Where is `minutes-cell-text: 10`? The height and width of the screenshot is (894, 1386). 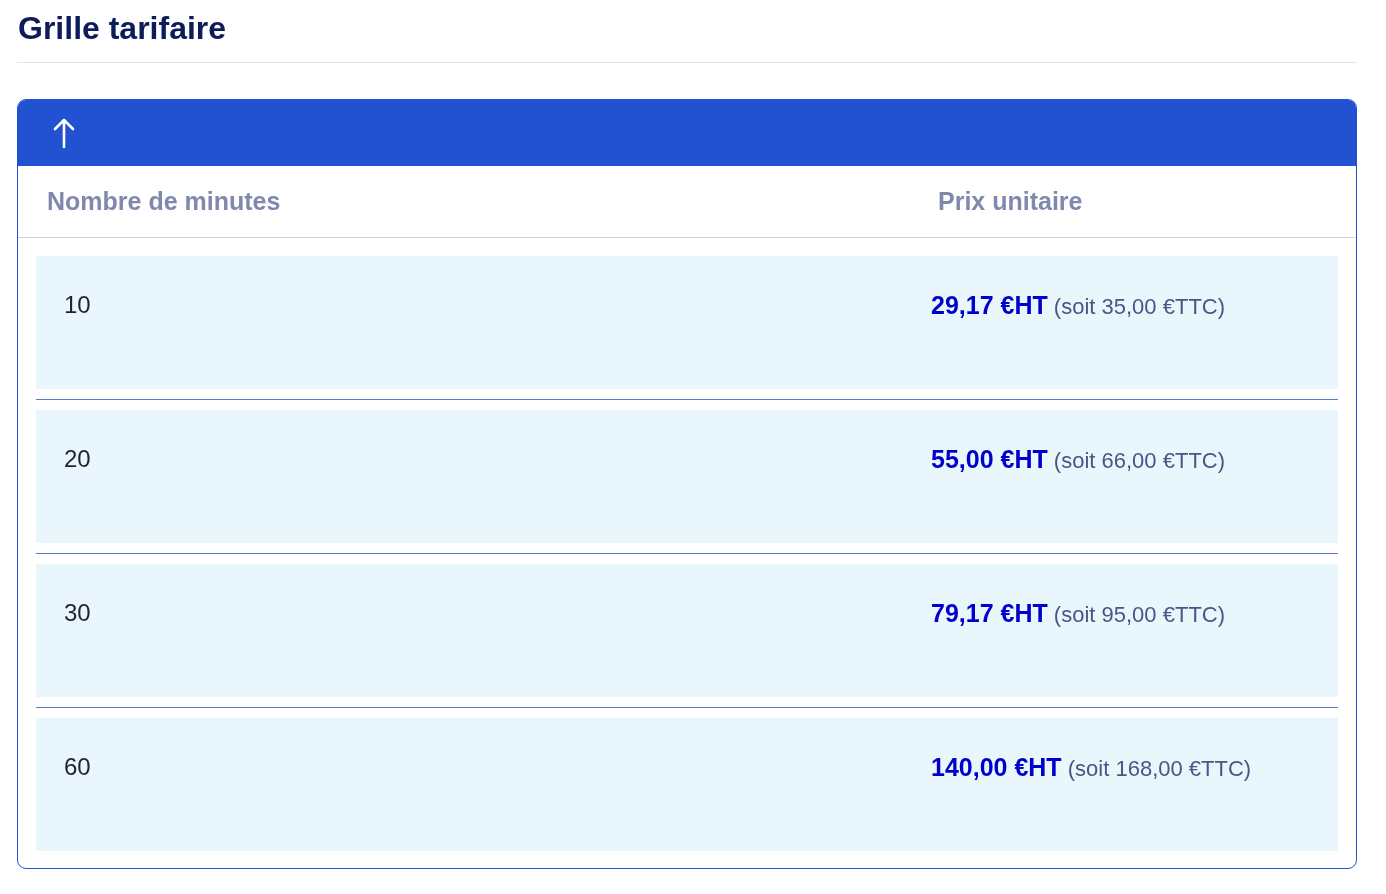
minutes-cell-text: 10 is located at coordinates (78, 305).